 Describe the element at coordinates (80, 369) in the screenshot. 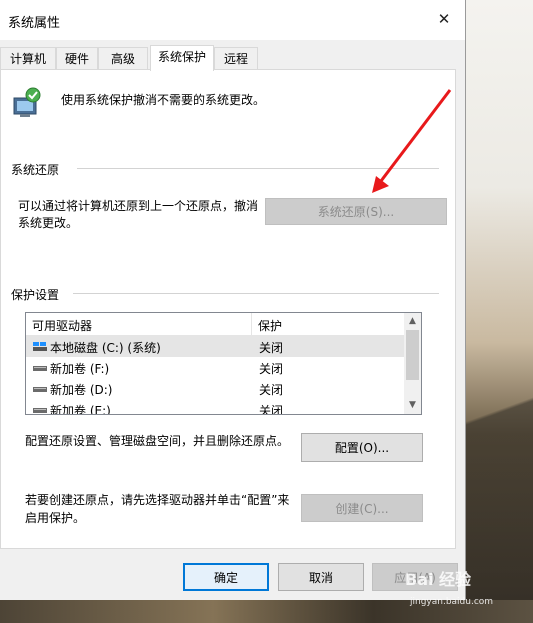

I see `drive-name: 新加卷 (F:)` at that location.